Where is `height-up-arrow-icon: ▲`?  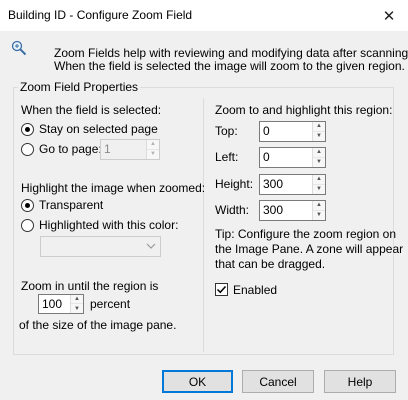 height-up-arrow-icon: ▲ is located at coordinates (319, 180).